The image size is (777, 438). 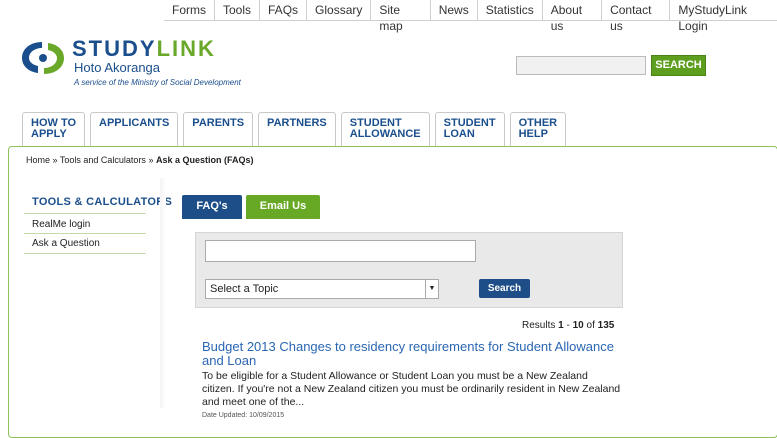 What do you see at coordinates (144, 48) in the screenshot?
I see `brand-name: STUDYLINK` at bounding box center [144, 48].